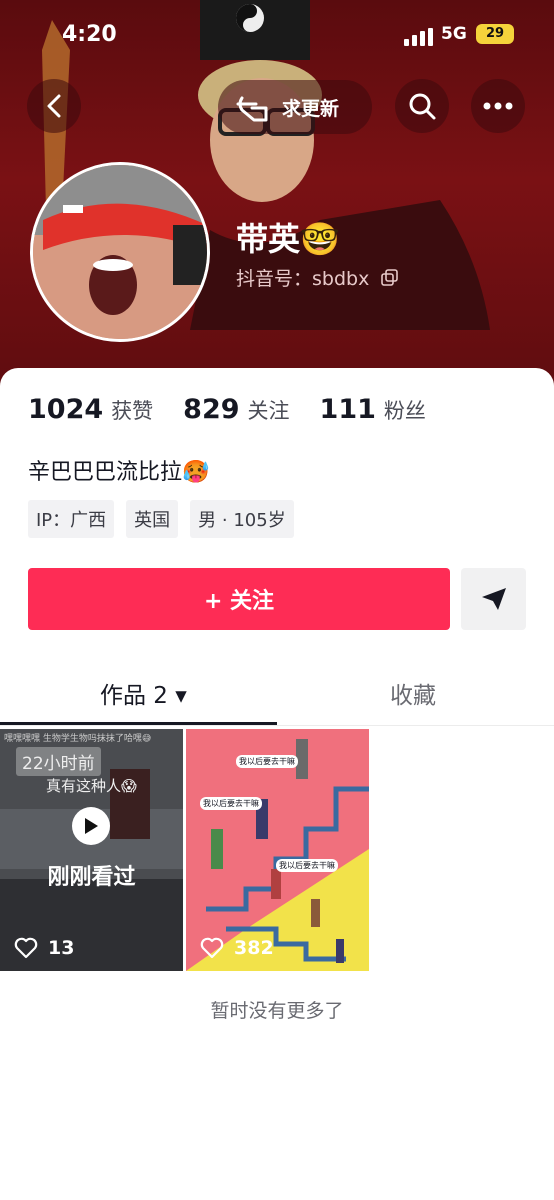 The image size is (554, 1200). I want to click on no-more-content: 暂时没有更多了, so click(277, 1011).